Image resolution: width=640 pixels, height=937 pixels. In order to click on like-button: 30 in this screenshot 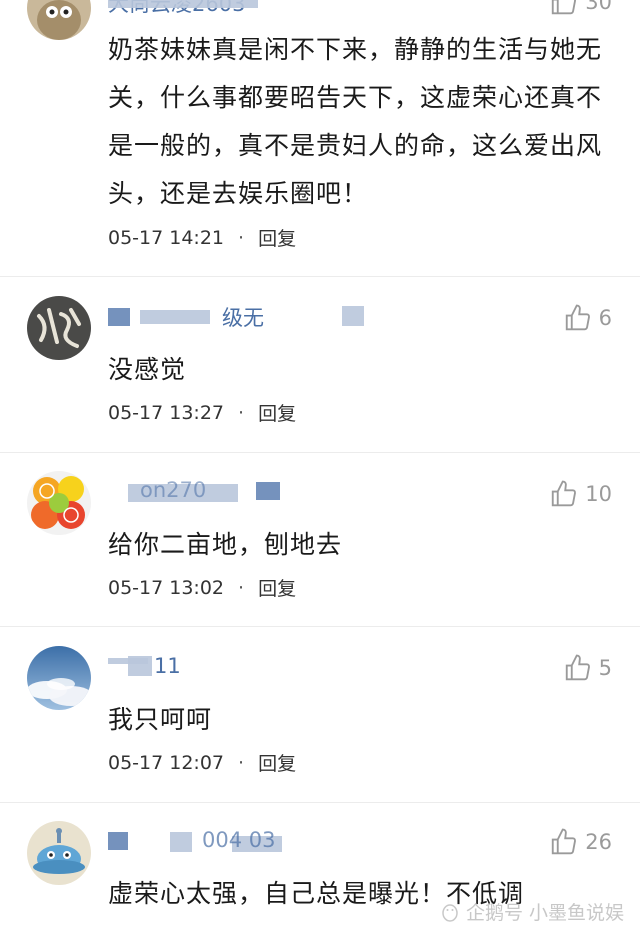, I will do `click(580, 9)`.